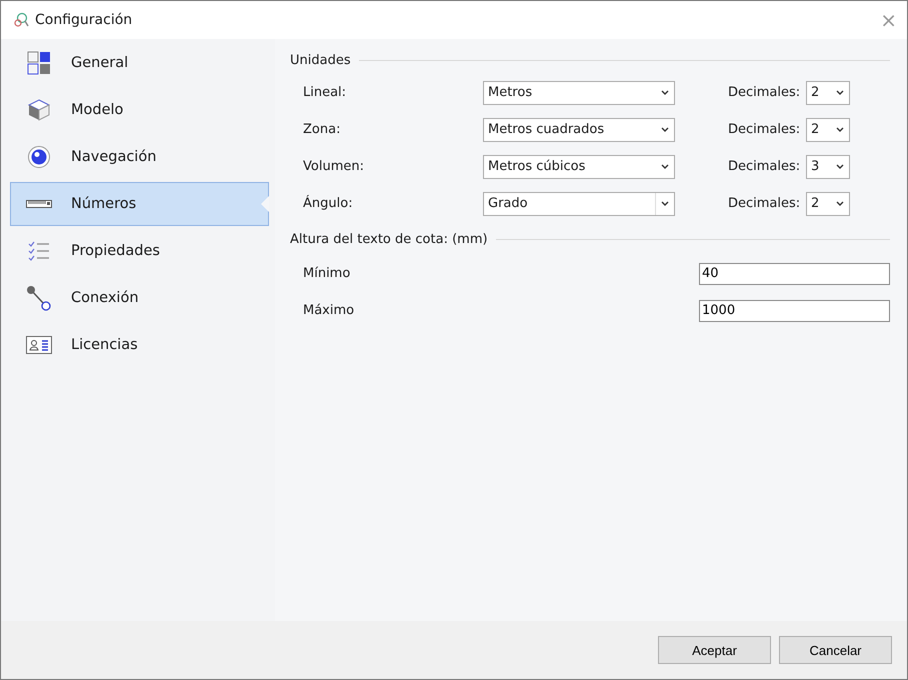  What do you see at coordinates (39, 345) in the screenshot?
I see `id-card-icon` at bounding box center [39, 345].